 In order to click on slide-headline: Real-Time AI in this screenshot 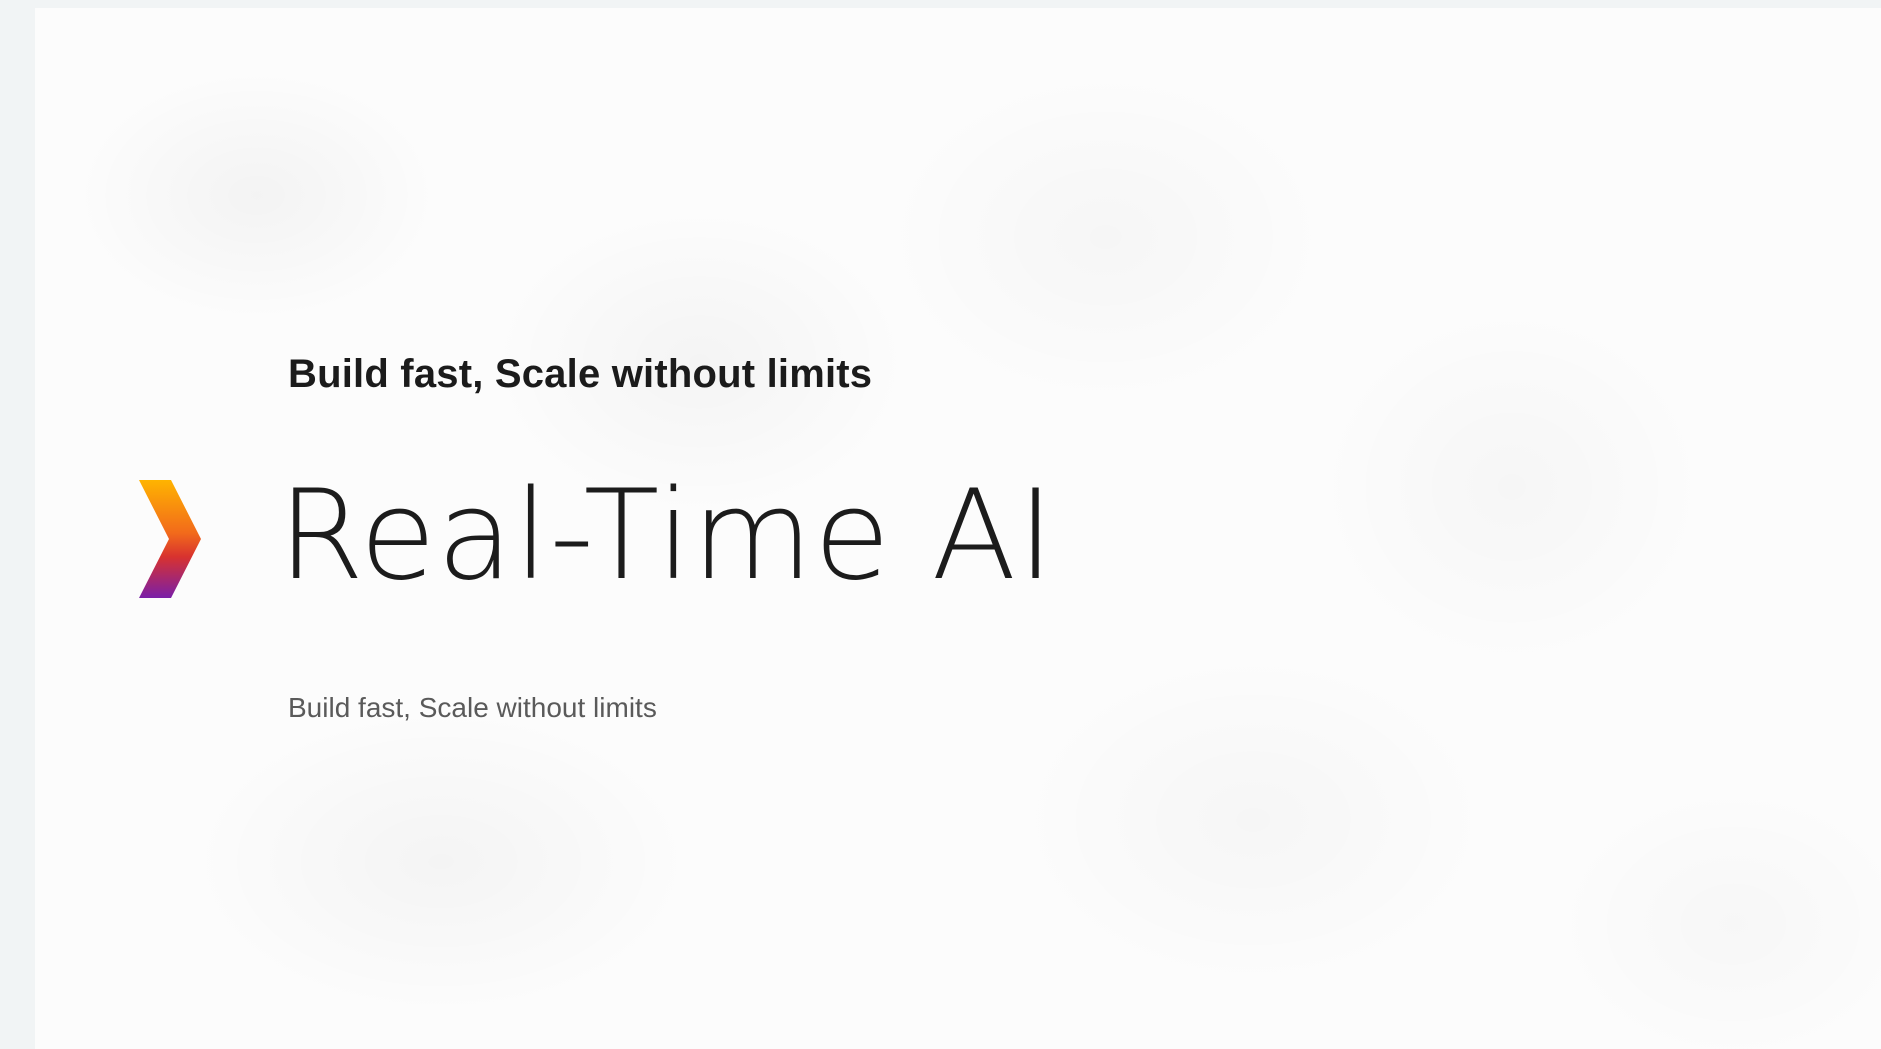, I will do `click(666, 536)`.